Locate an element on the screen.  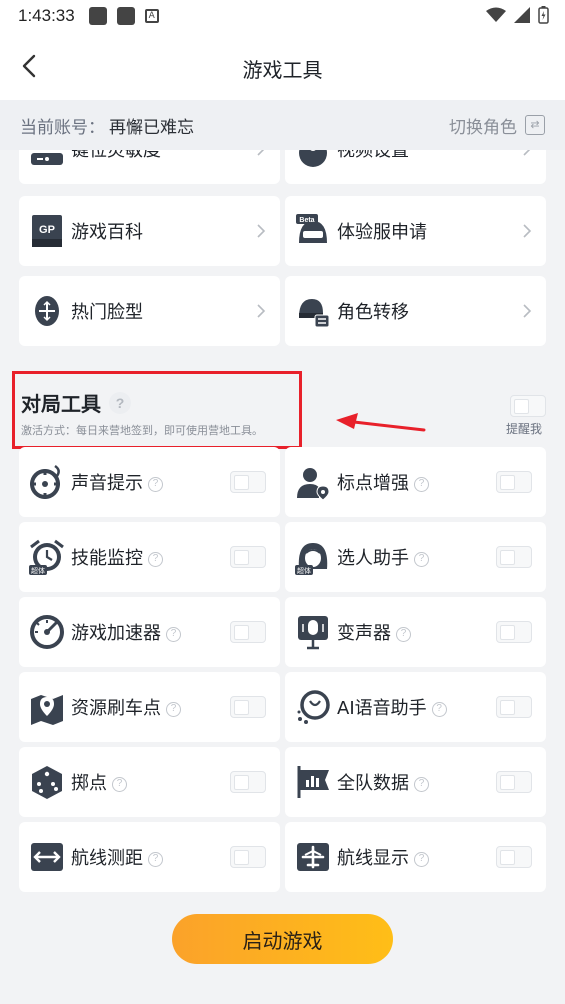
status-time: 1:43:33 is located at coordinates (46, 15).